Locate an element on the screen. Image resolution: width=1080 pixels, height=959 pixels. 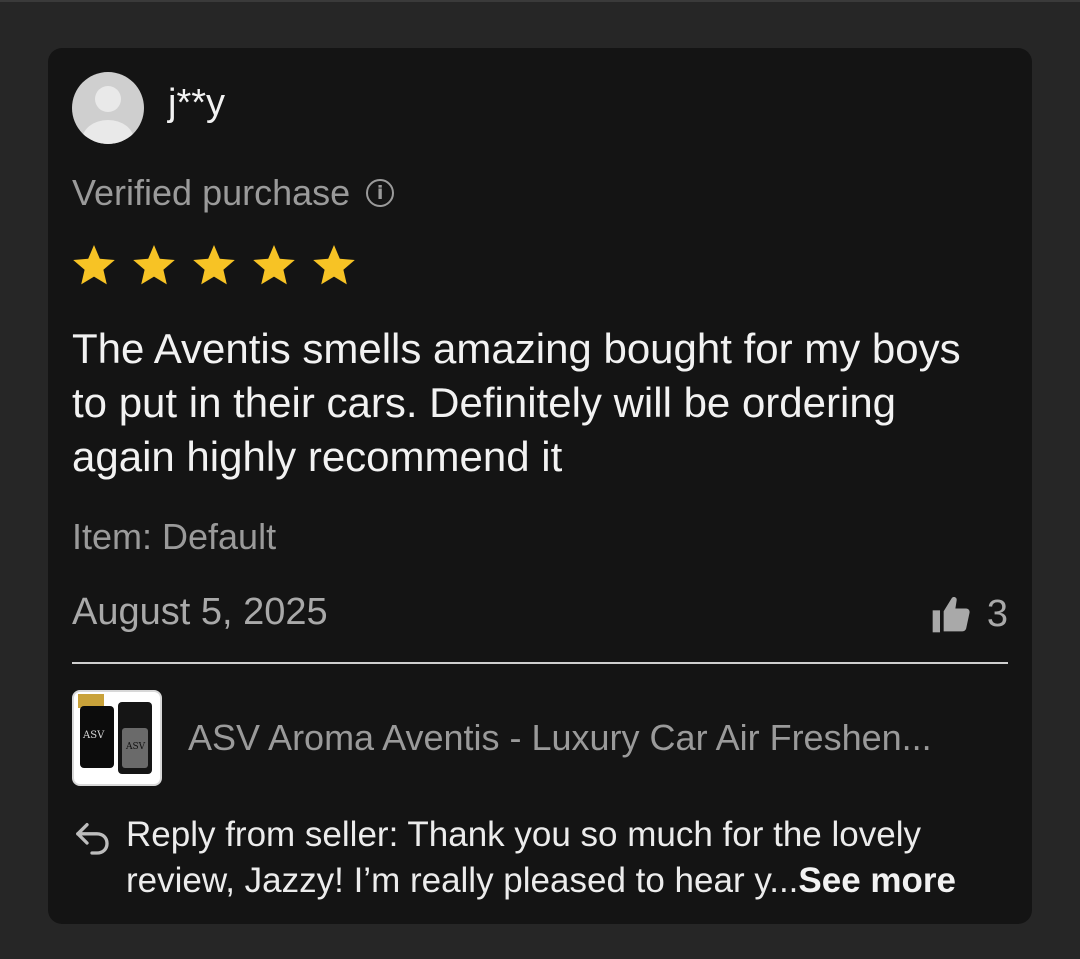
helpful-button: 3 is located at coordinates (968, 614).